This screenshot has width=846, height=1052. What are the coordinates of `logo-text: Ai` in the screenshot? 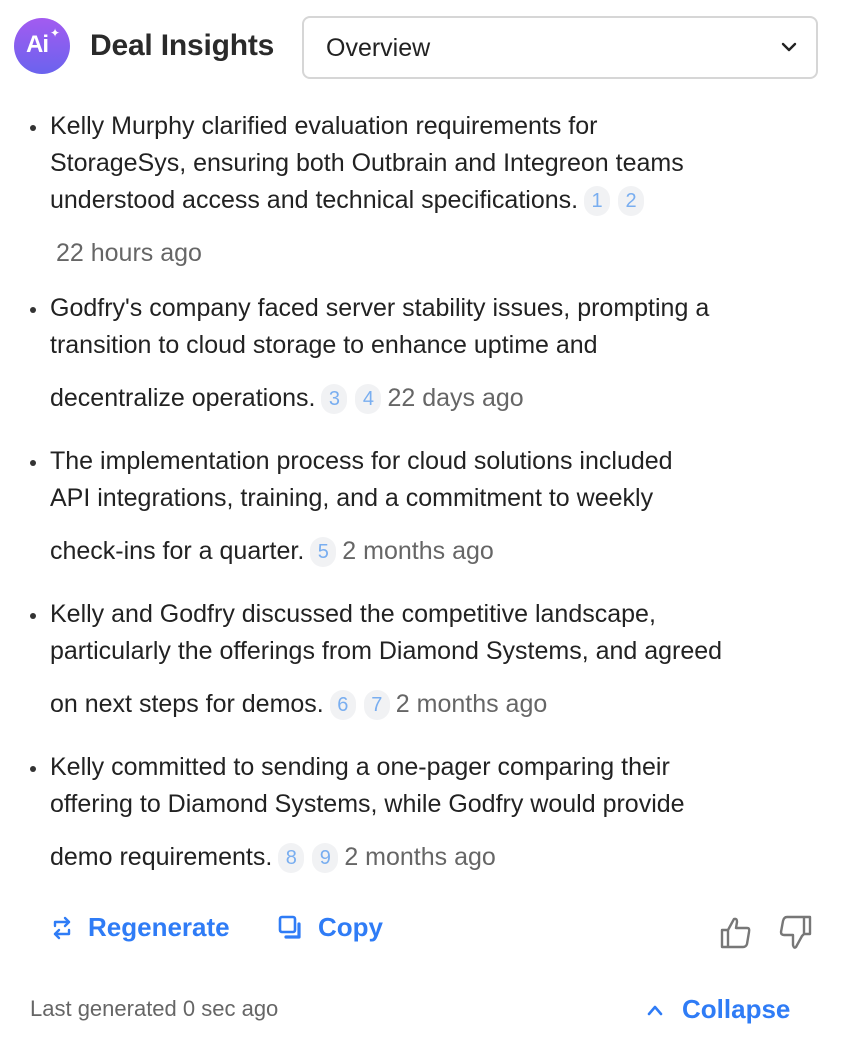 It's located at (37, 44).